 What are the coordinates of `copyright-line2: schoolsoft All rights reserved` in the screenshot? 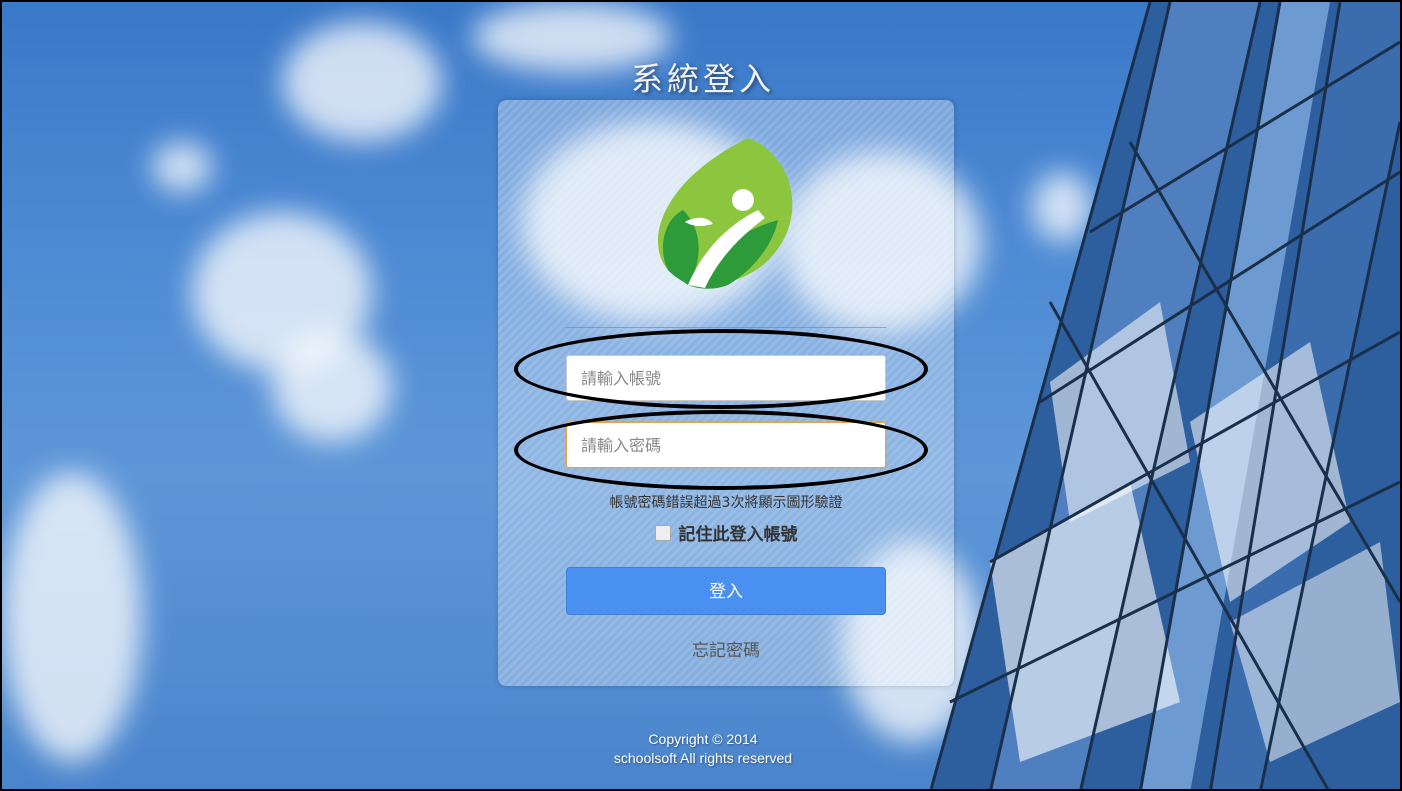 It's located at (703, 758).